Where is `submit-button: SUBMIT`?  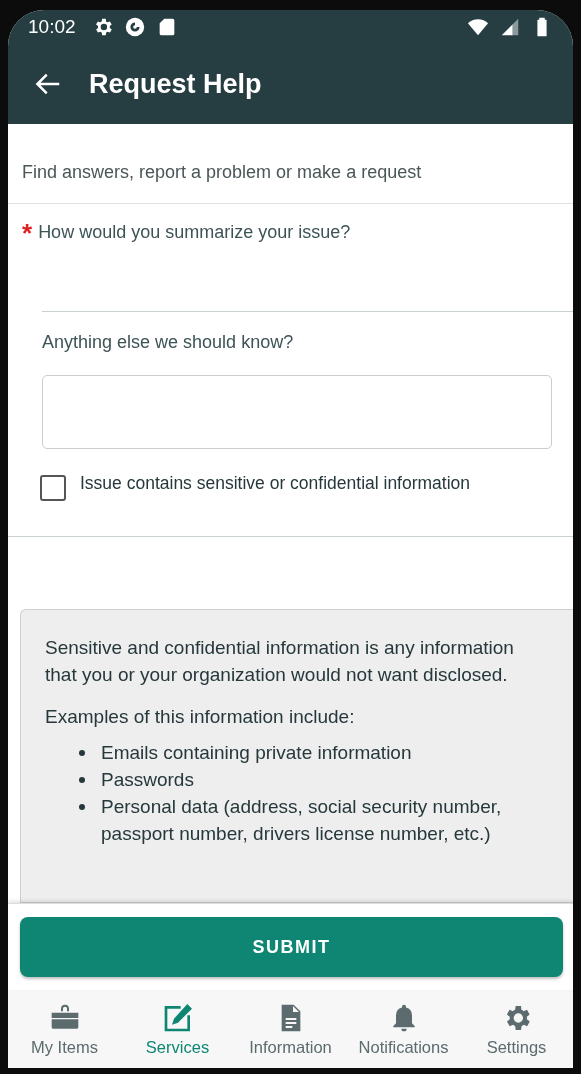 submit-button: SUBMIT is located at coordinates (291, 947).